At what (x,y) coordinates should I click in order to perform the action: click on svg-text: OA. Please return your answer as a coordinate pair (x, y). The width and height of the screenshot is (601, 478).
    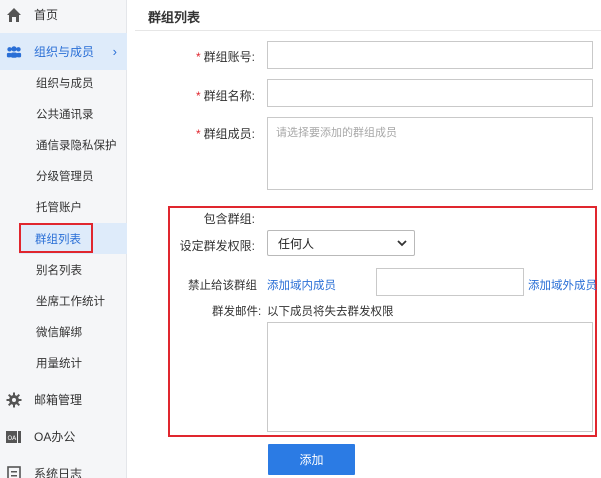
    Looking at the image, I should click on (13, 438).